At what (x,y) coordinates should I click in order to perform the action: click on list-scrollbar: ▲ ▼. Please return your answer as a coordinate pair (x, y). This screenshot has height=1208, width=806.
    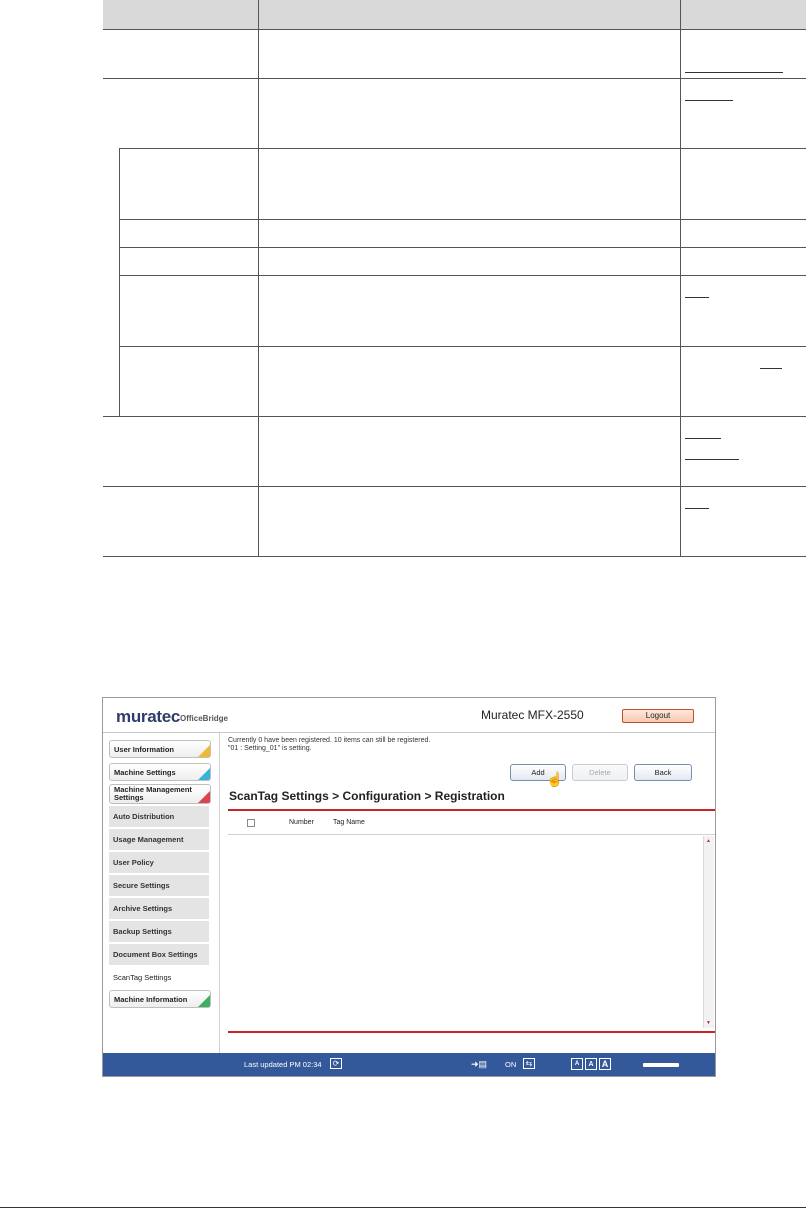
    Looking at the image, I should click on (708, 932).